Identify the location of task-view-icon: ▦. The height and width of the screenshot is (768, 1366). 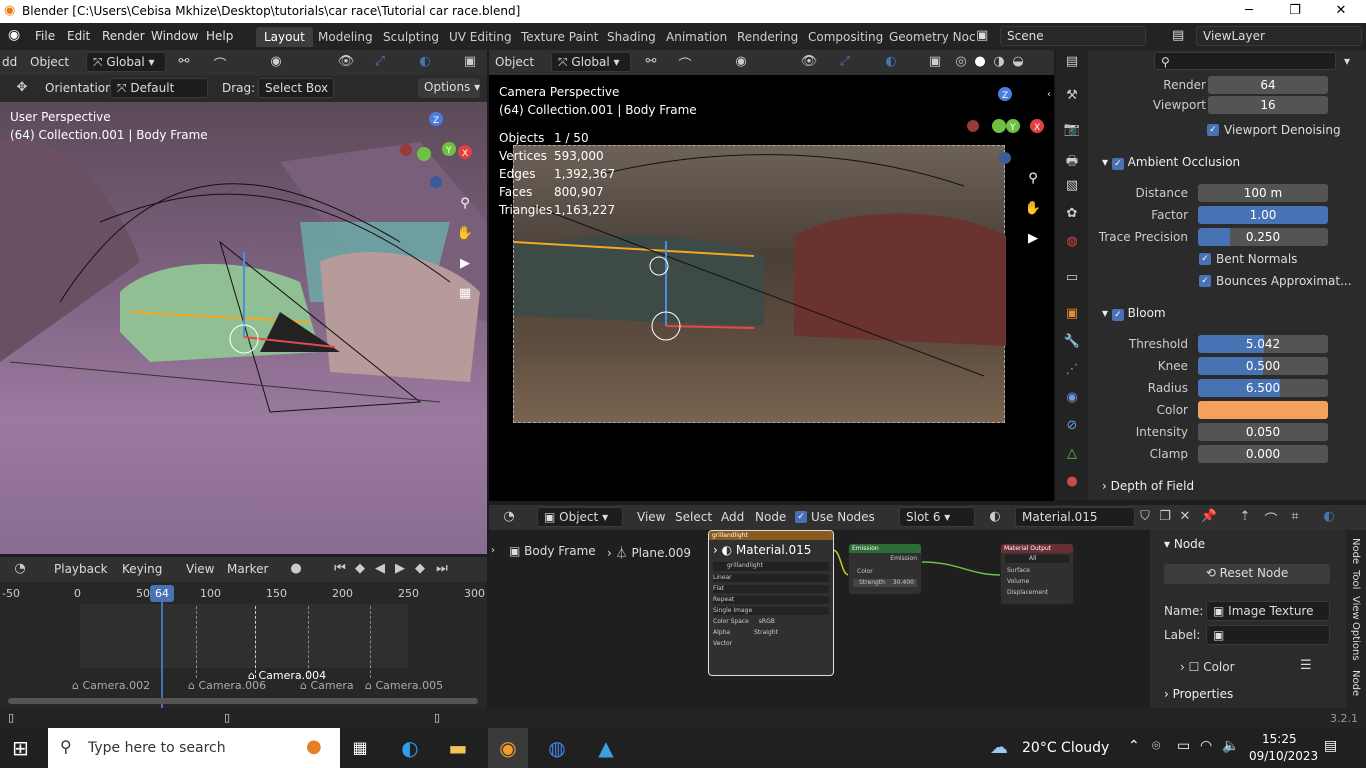
(360, 748).